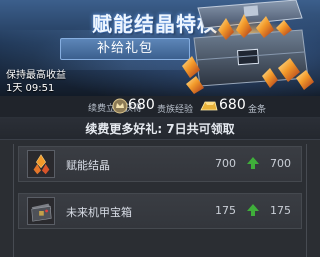  What do you see at coordinates (160, 164) in the screenshot?
I see `list-item: 赋能结晶 700 700` at bounding box center [160, 164].